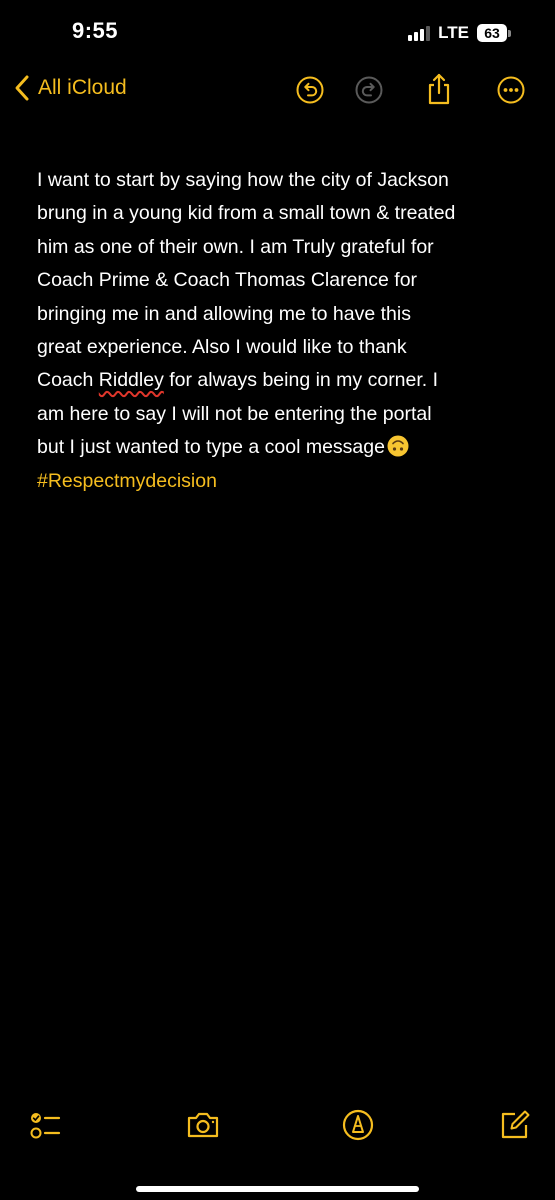 The width and height of the screenshot is (555, 1200). I want to click on share-icon, so click(439, 88).